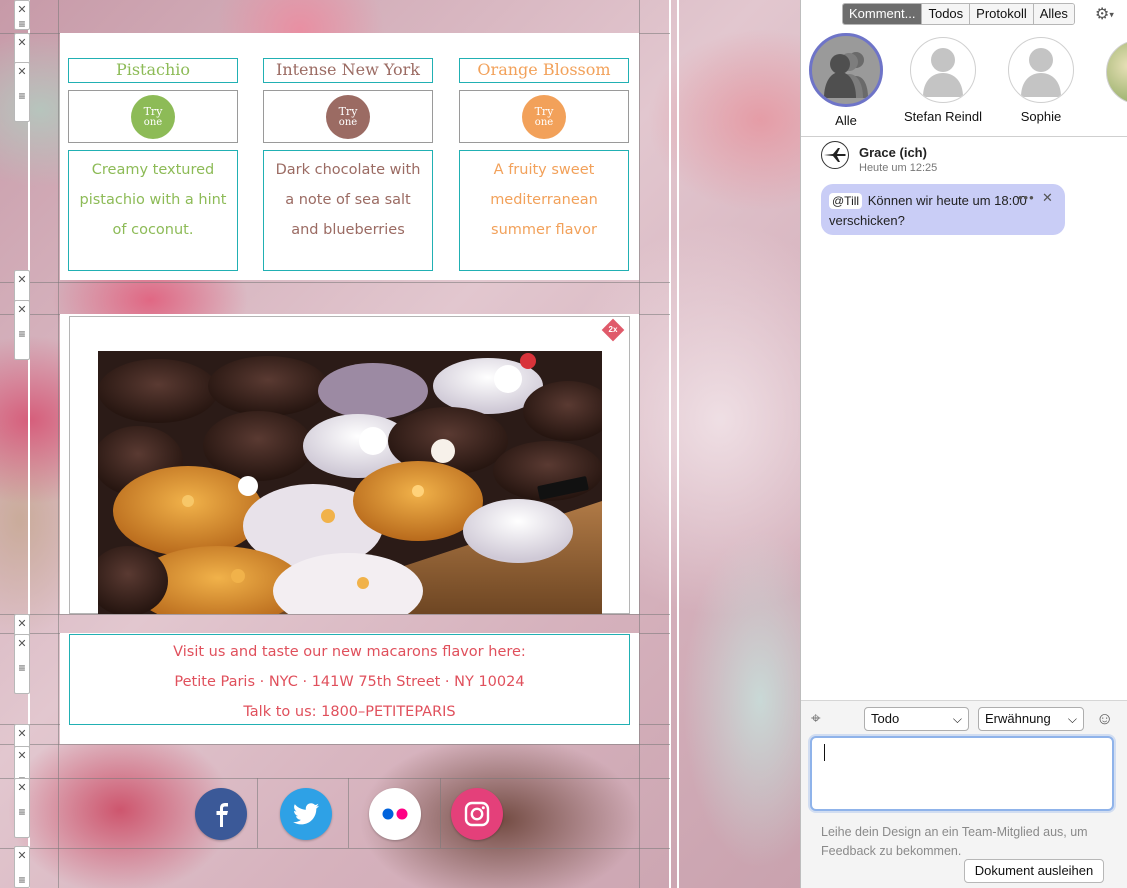 The image size is (1127, 888). Describe the element at coordinates (913, 152) in the screenshot. I see `author-suffix: (ich)` at that location.